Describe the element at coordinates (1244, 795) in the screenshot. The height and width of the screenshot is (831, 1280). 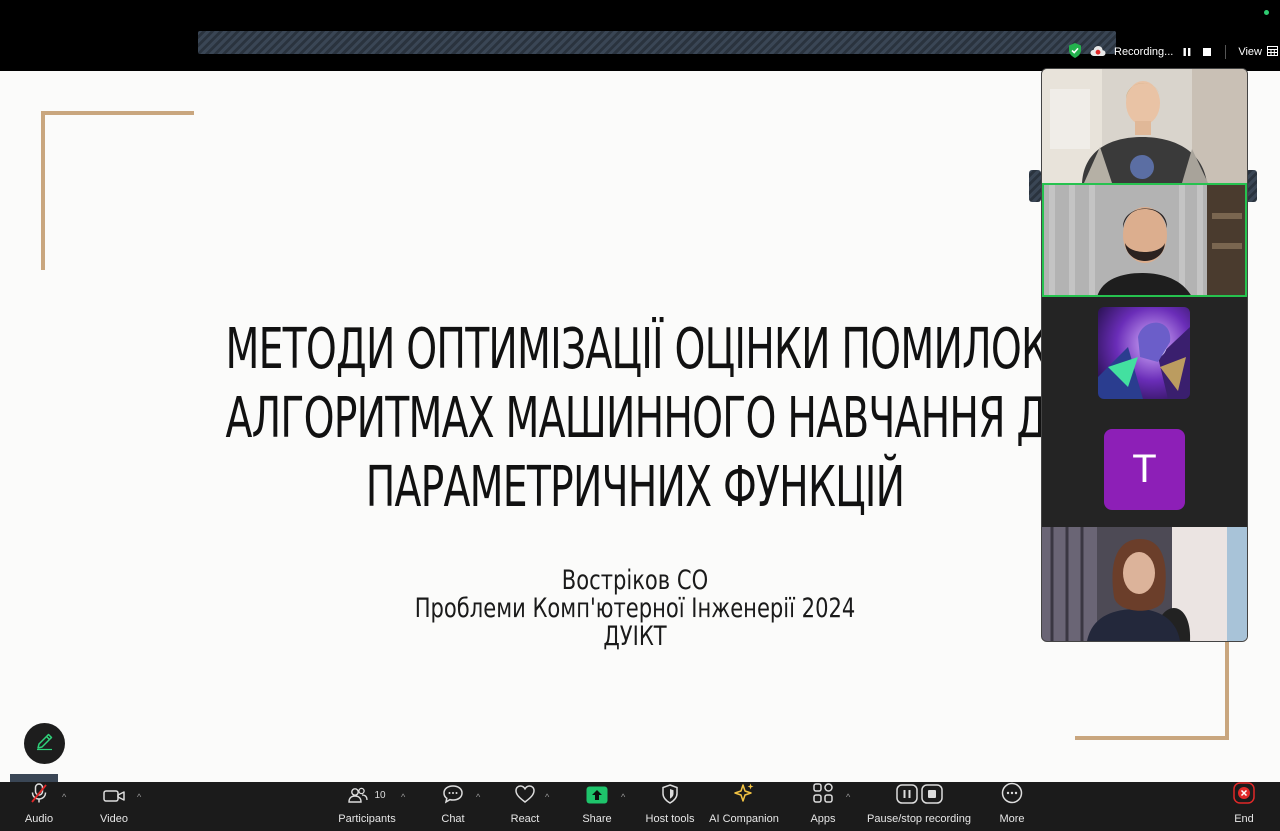
I see `end-call-close-icon` at that location.